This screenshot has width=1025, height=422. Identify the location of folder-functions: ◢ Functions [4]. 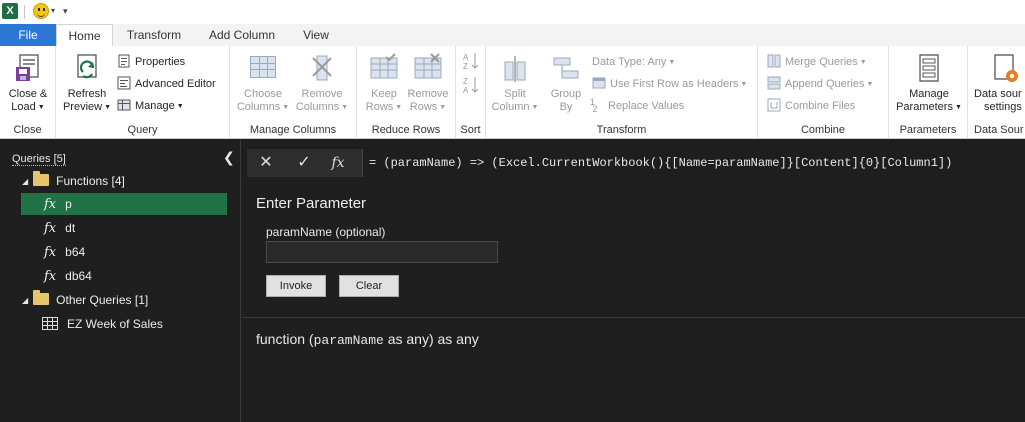
(73, 181).